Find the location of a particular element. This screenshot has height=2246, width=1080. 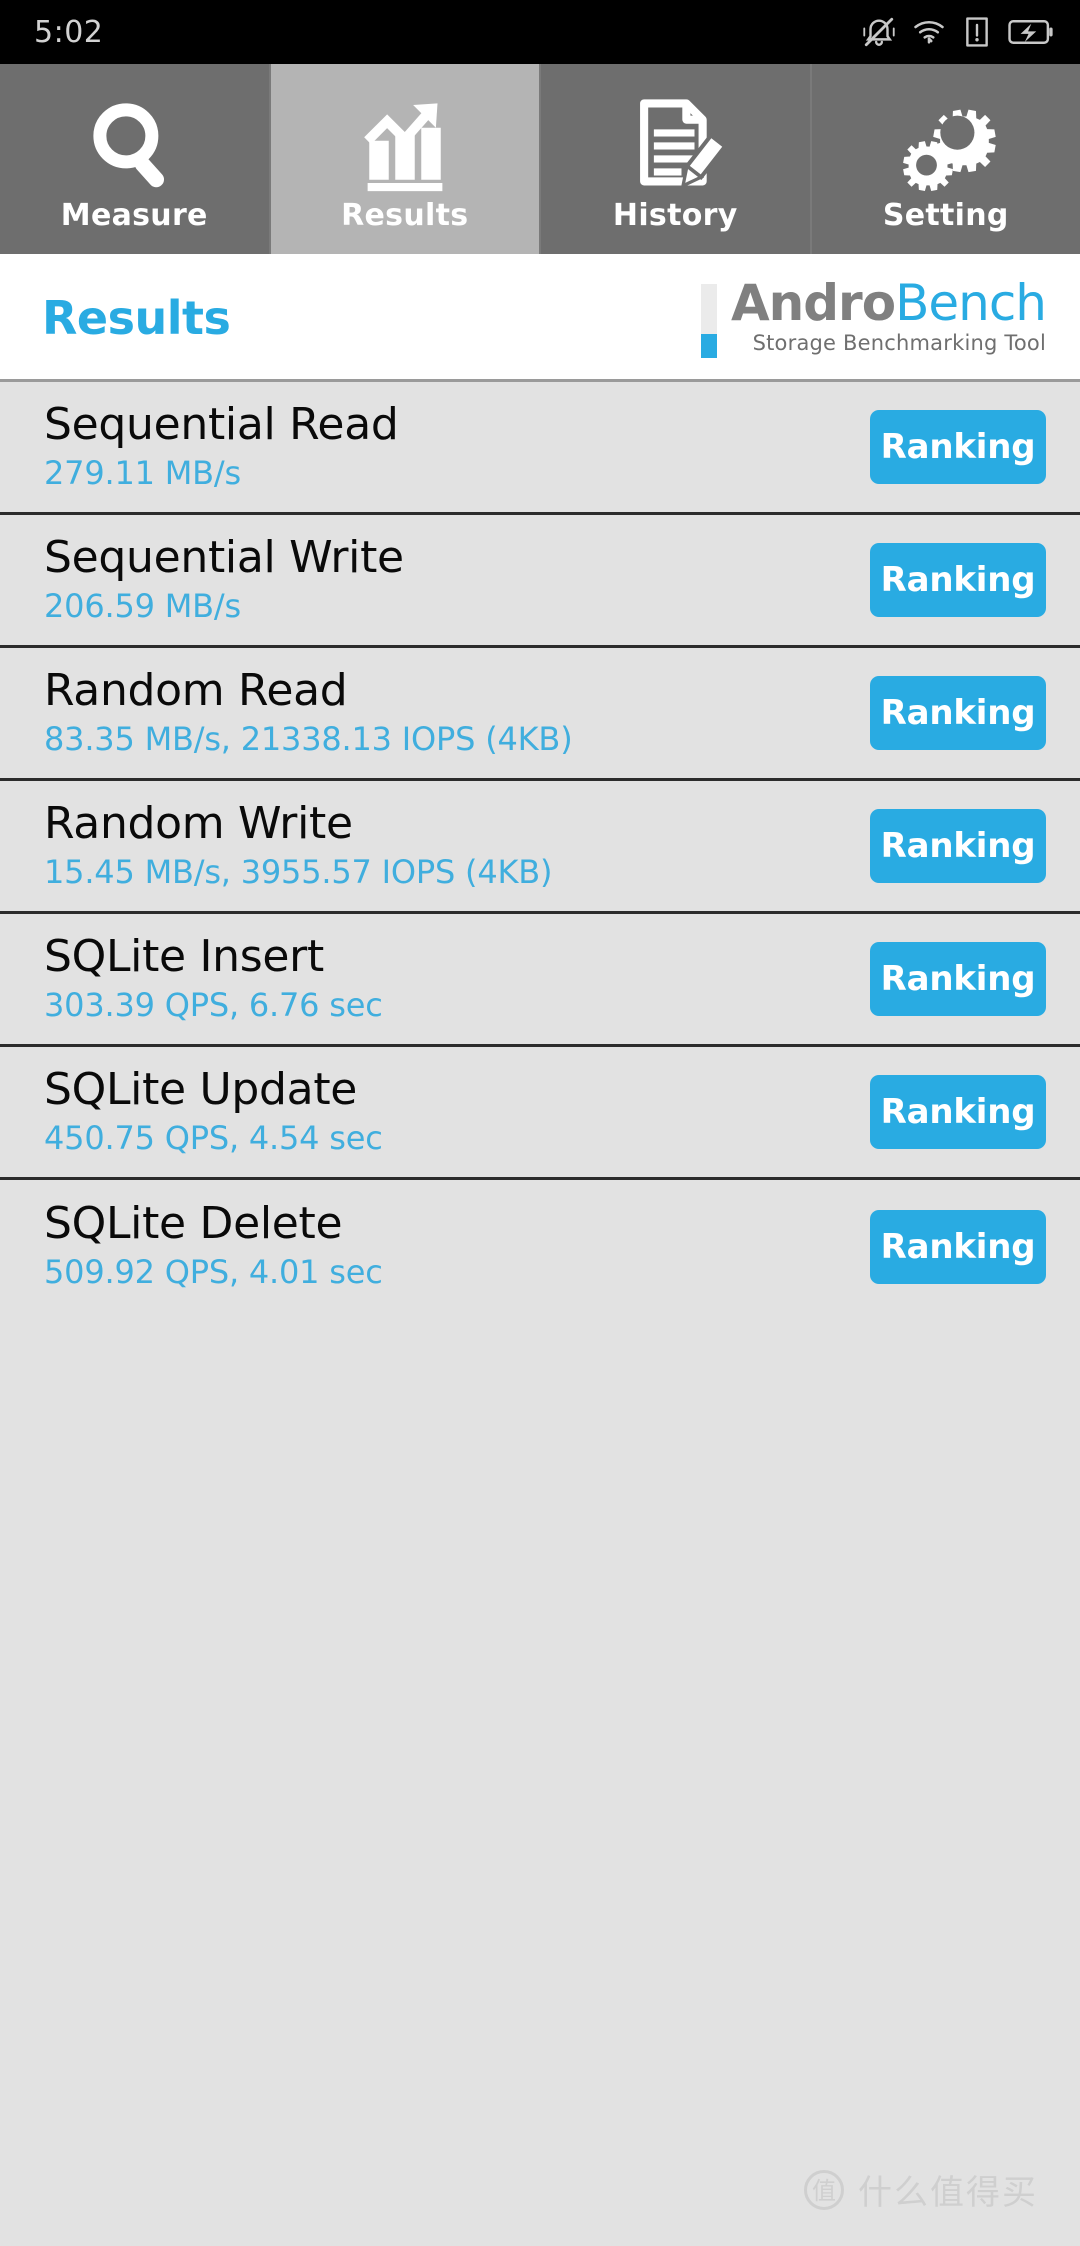

watermark: 值 什么值得买 is located at coordinates (921, 2189).